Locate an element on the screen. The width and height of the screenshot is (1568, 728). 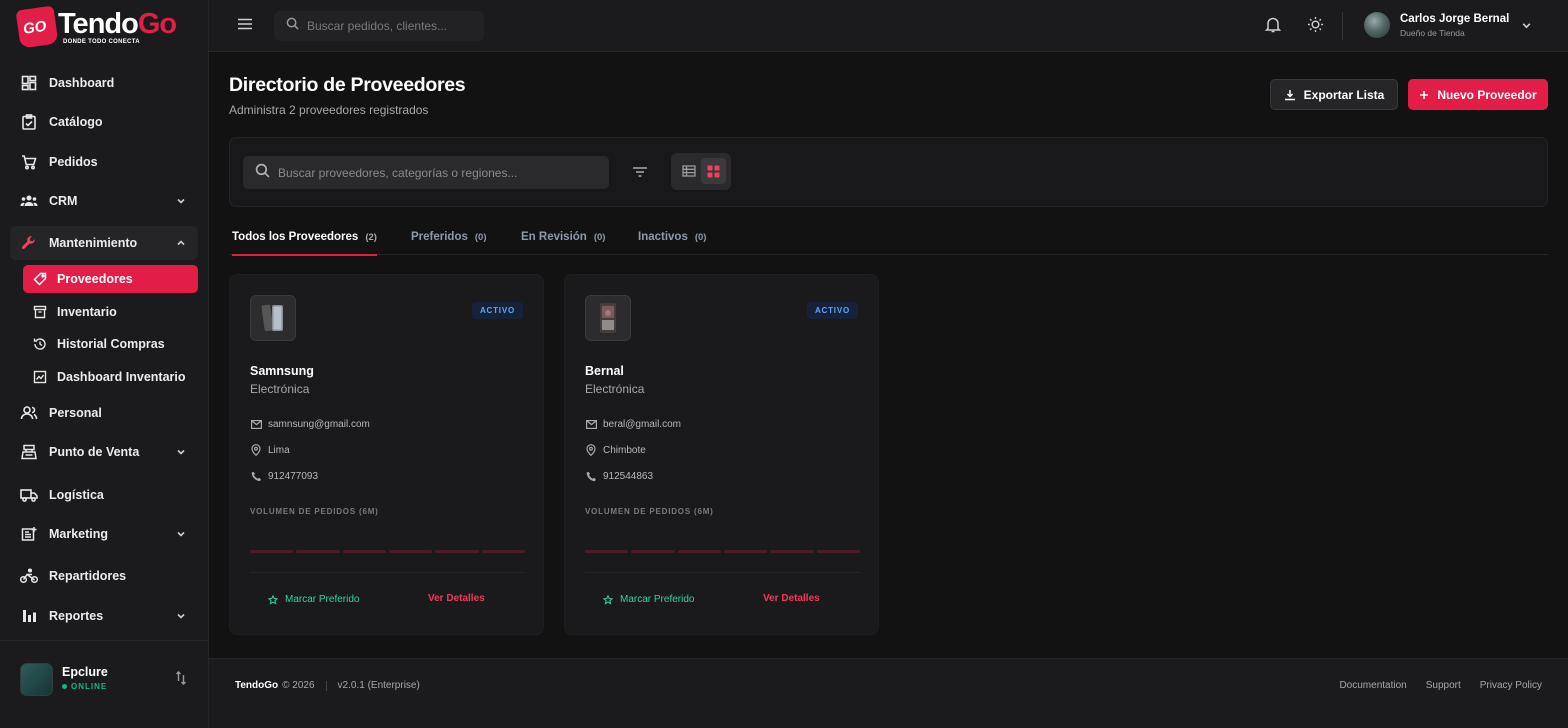
list-view-icon is located at coordinates (688, 171).